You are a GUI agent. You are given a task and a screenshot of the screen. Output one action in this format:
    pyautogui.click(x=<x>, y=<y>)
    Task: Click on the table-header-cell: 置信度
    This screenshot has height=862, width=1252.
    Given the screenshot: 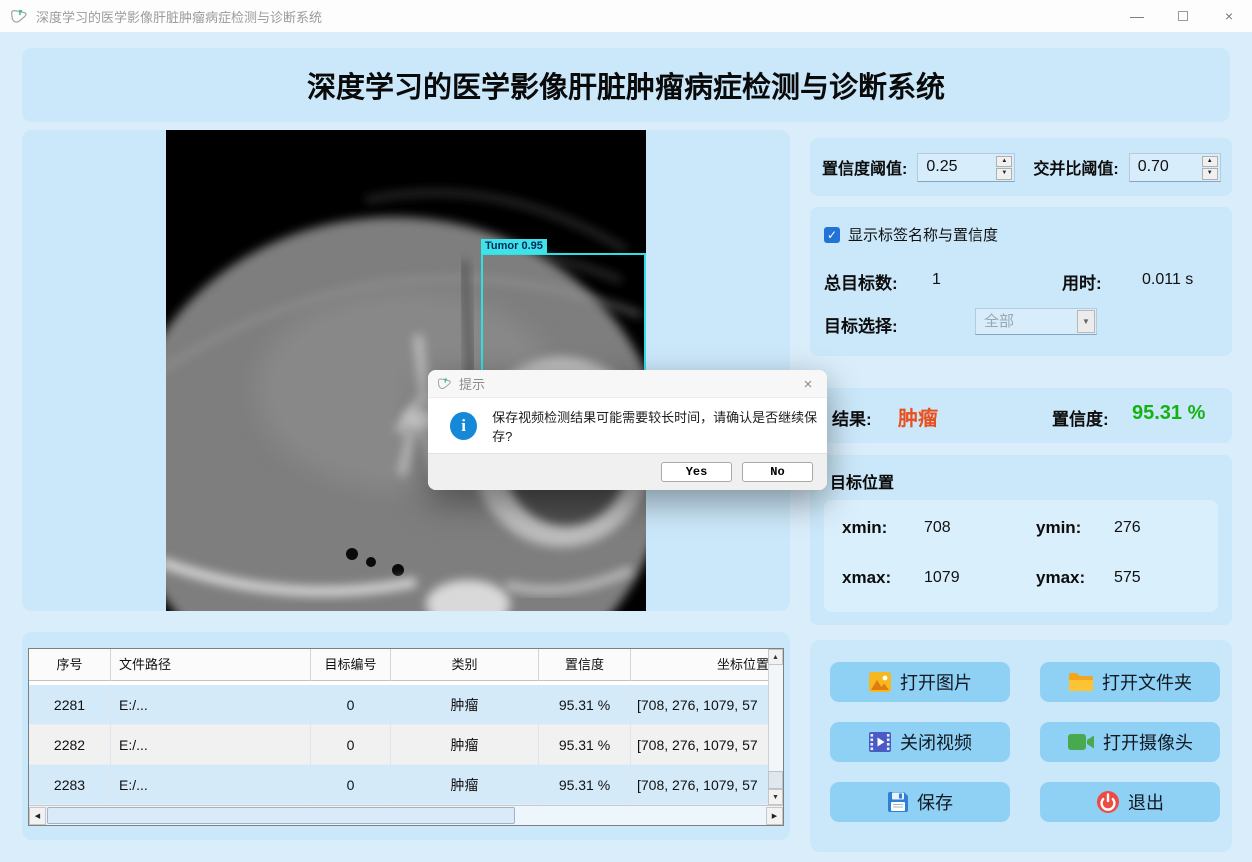 What is the action you would take?
    pyautogui.click(x=585, y=665)
    